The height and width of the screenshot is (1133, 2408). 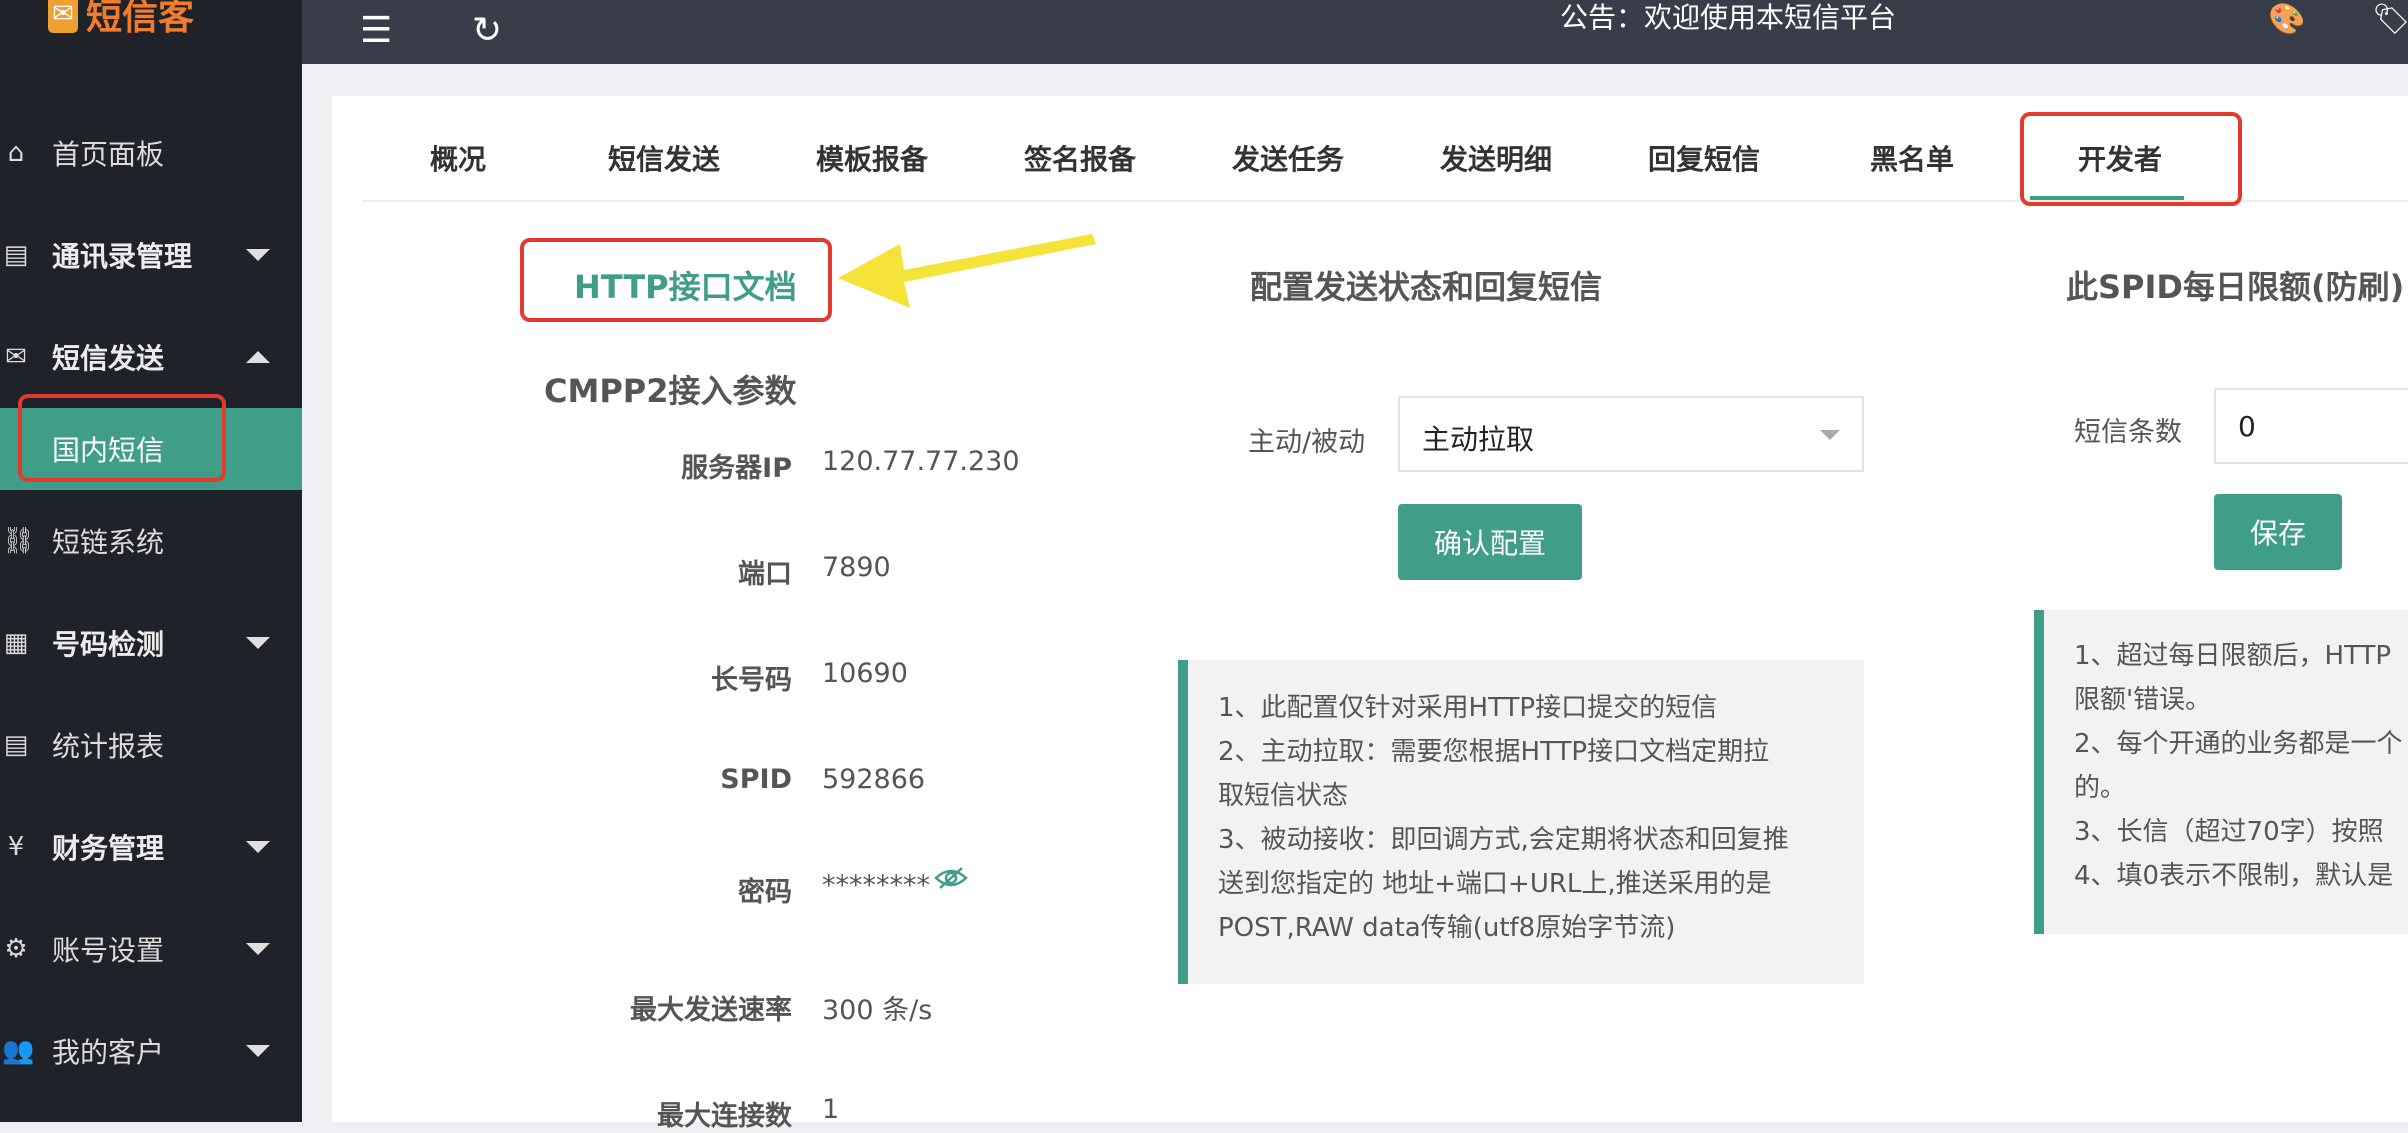 What do you see at coordinates (2235, 287) in the screenshot?
I see `limit-section-title: 此SPID每日限额(防刷)` at bounding box center [2235, 287].